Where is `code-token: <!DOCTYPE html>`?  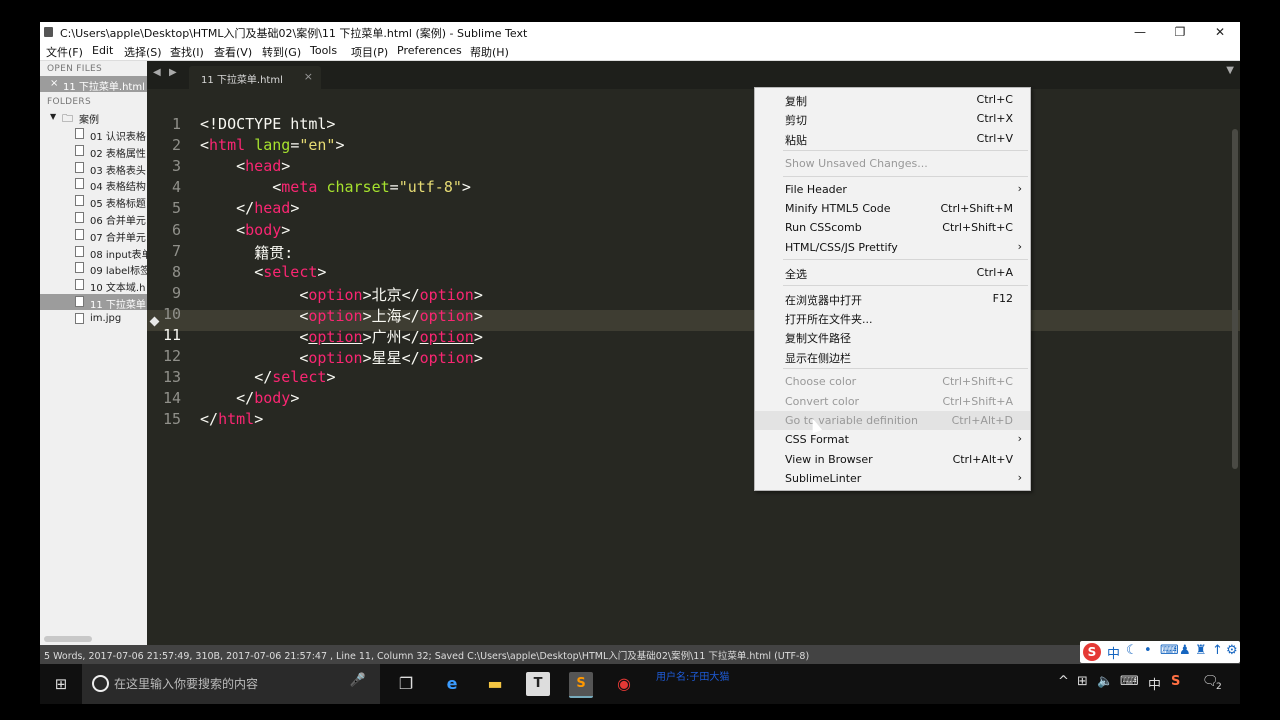 code-token: <!DOCTYPE html> is located at coordinates (268, 124).